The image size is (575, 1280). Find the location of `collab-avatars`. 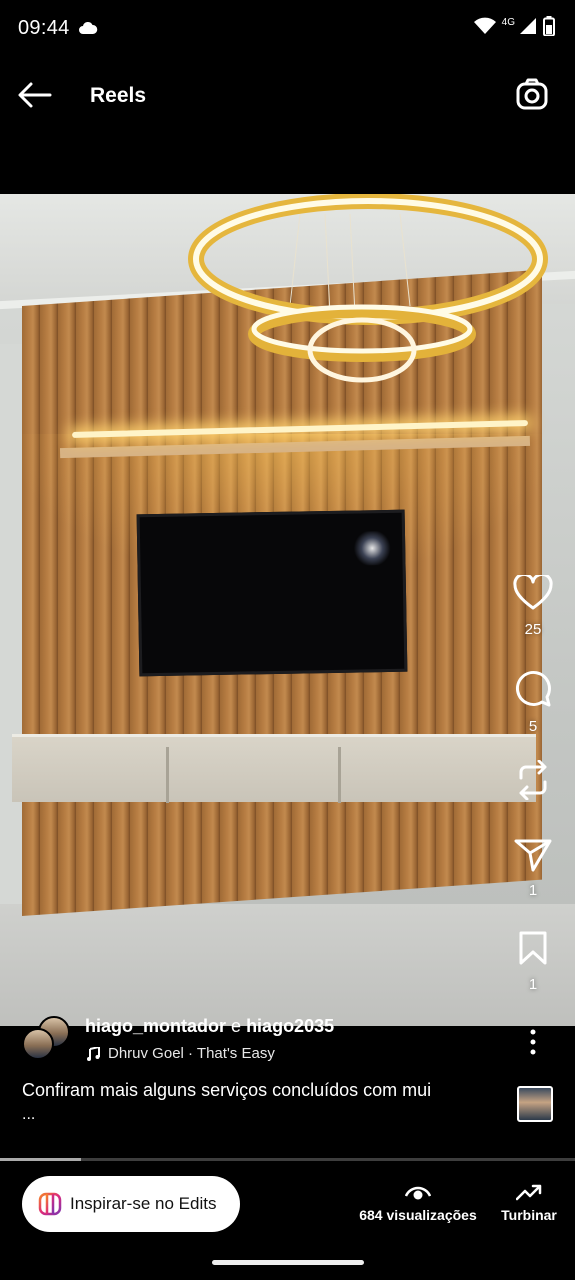

collab-avatars is located at coordinates (48, 1040).